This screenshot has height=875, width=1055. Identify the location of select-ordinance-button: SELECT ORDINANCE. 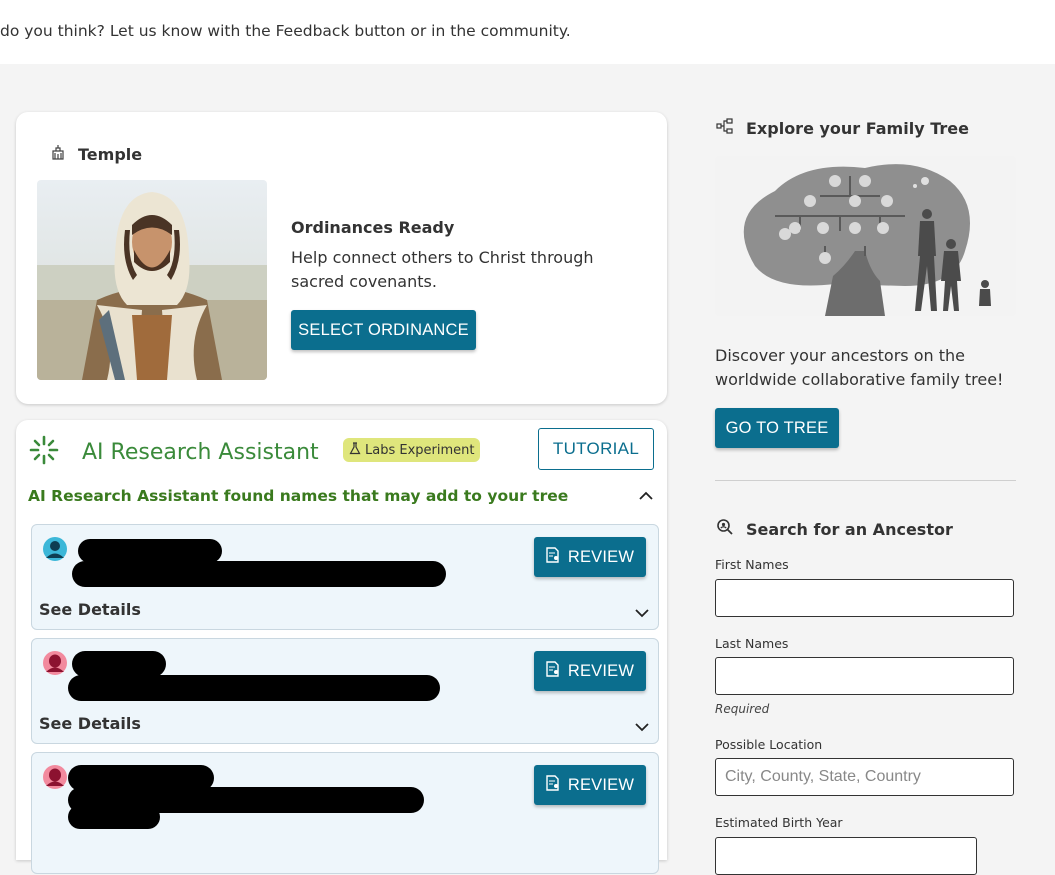
(383, 330).